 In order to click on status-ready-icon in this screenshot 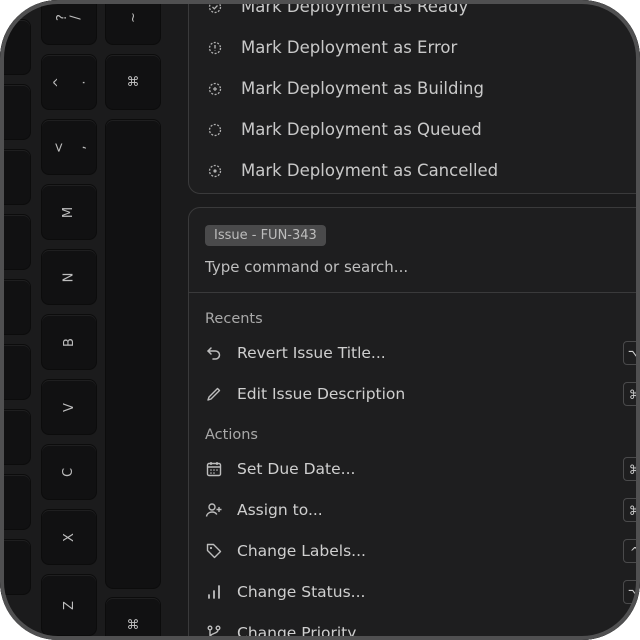, I will do `click(215, 7)`.